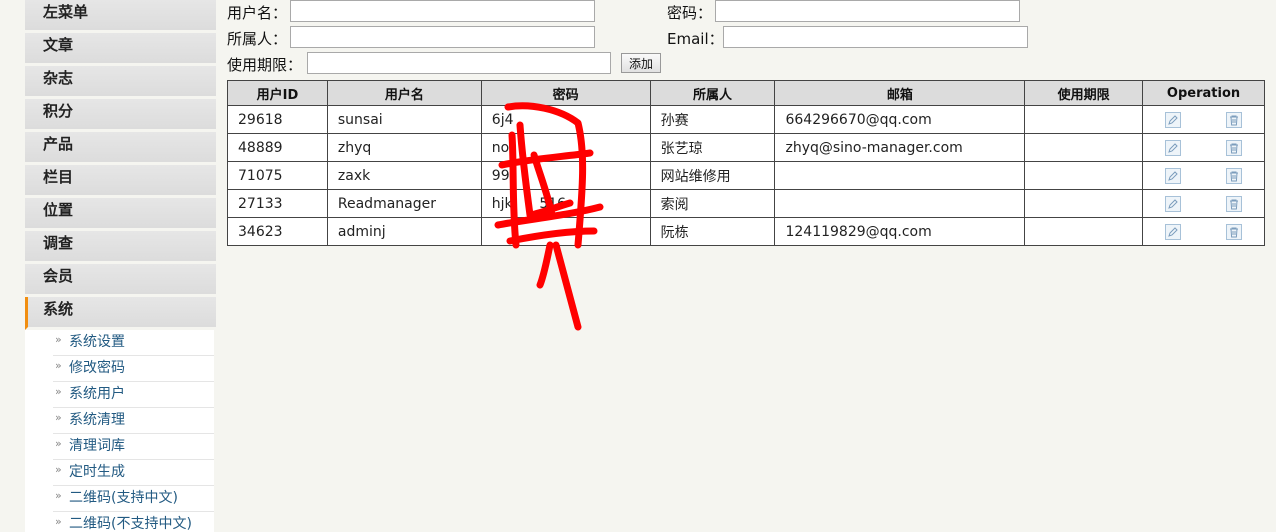 This screenshot has width=1276, height=532. What do you see at coordinates (133, 473) in the screenshot?
I see `submenu-scheduled-generation: » 定时生成` at bounding box center [133, 473].